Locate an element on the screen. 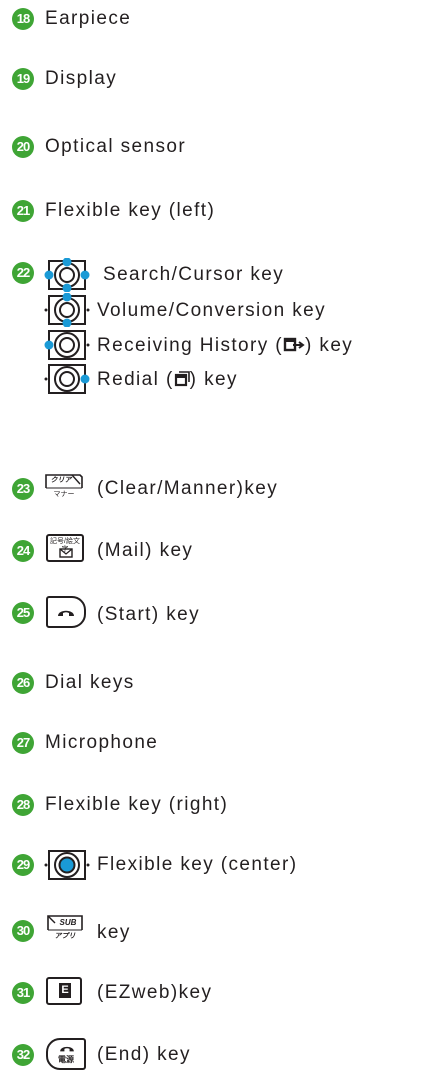 The width and height of the screenshot is (444, 1090). redial-label-end: ) key is located at coordinates (213, 379).